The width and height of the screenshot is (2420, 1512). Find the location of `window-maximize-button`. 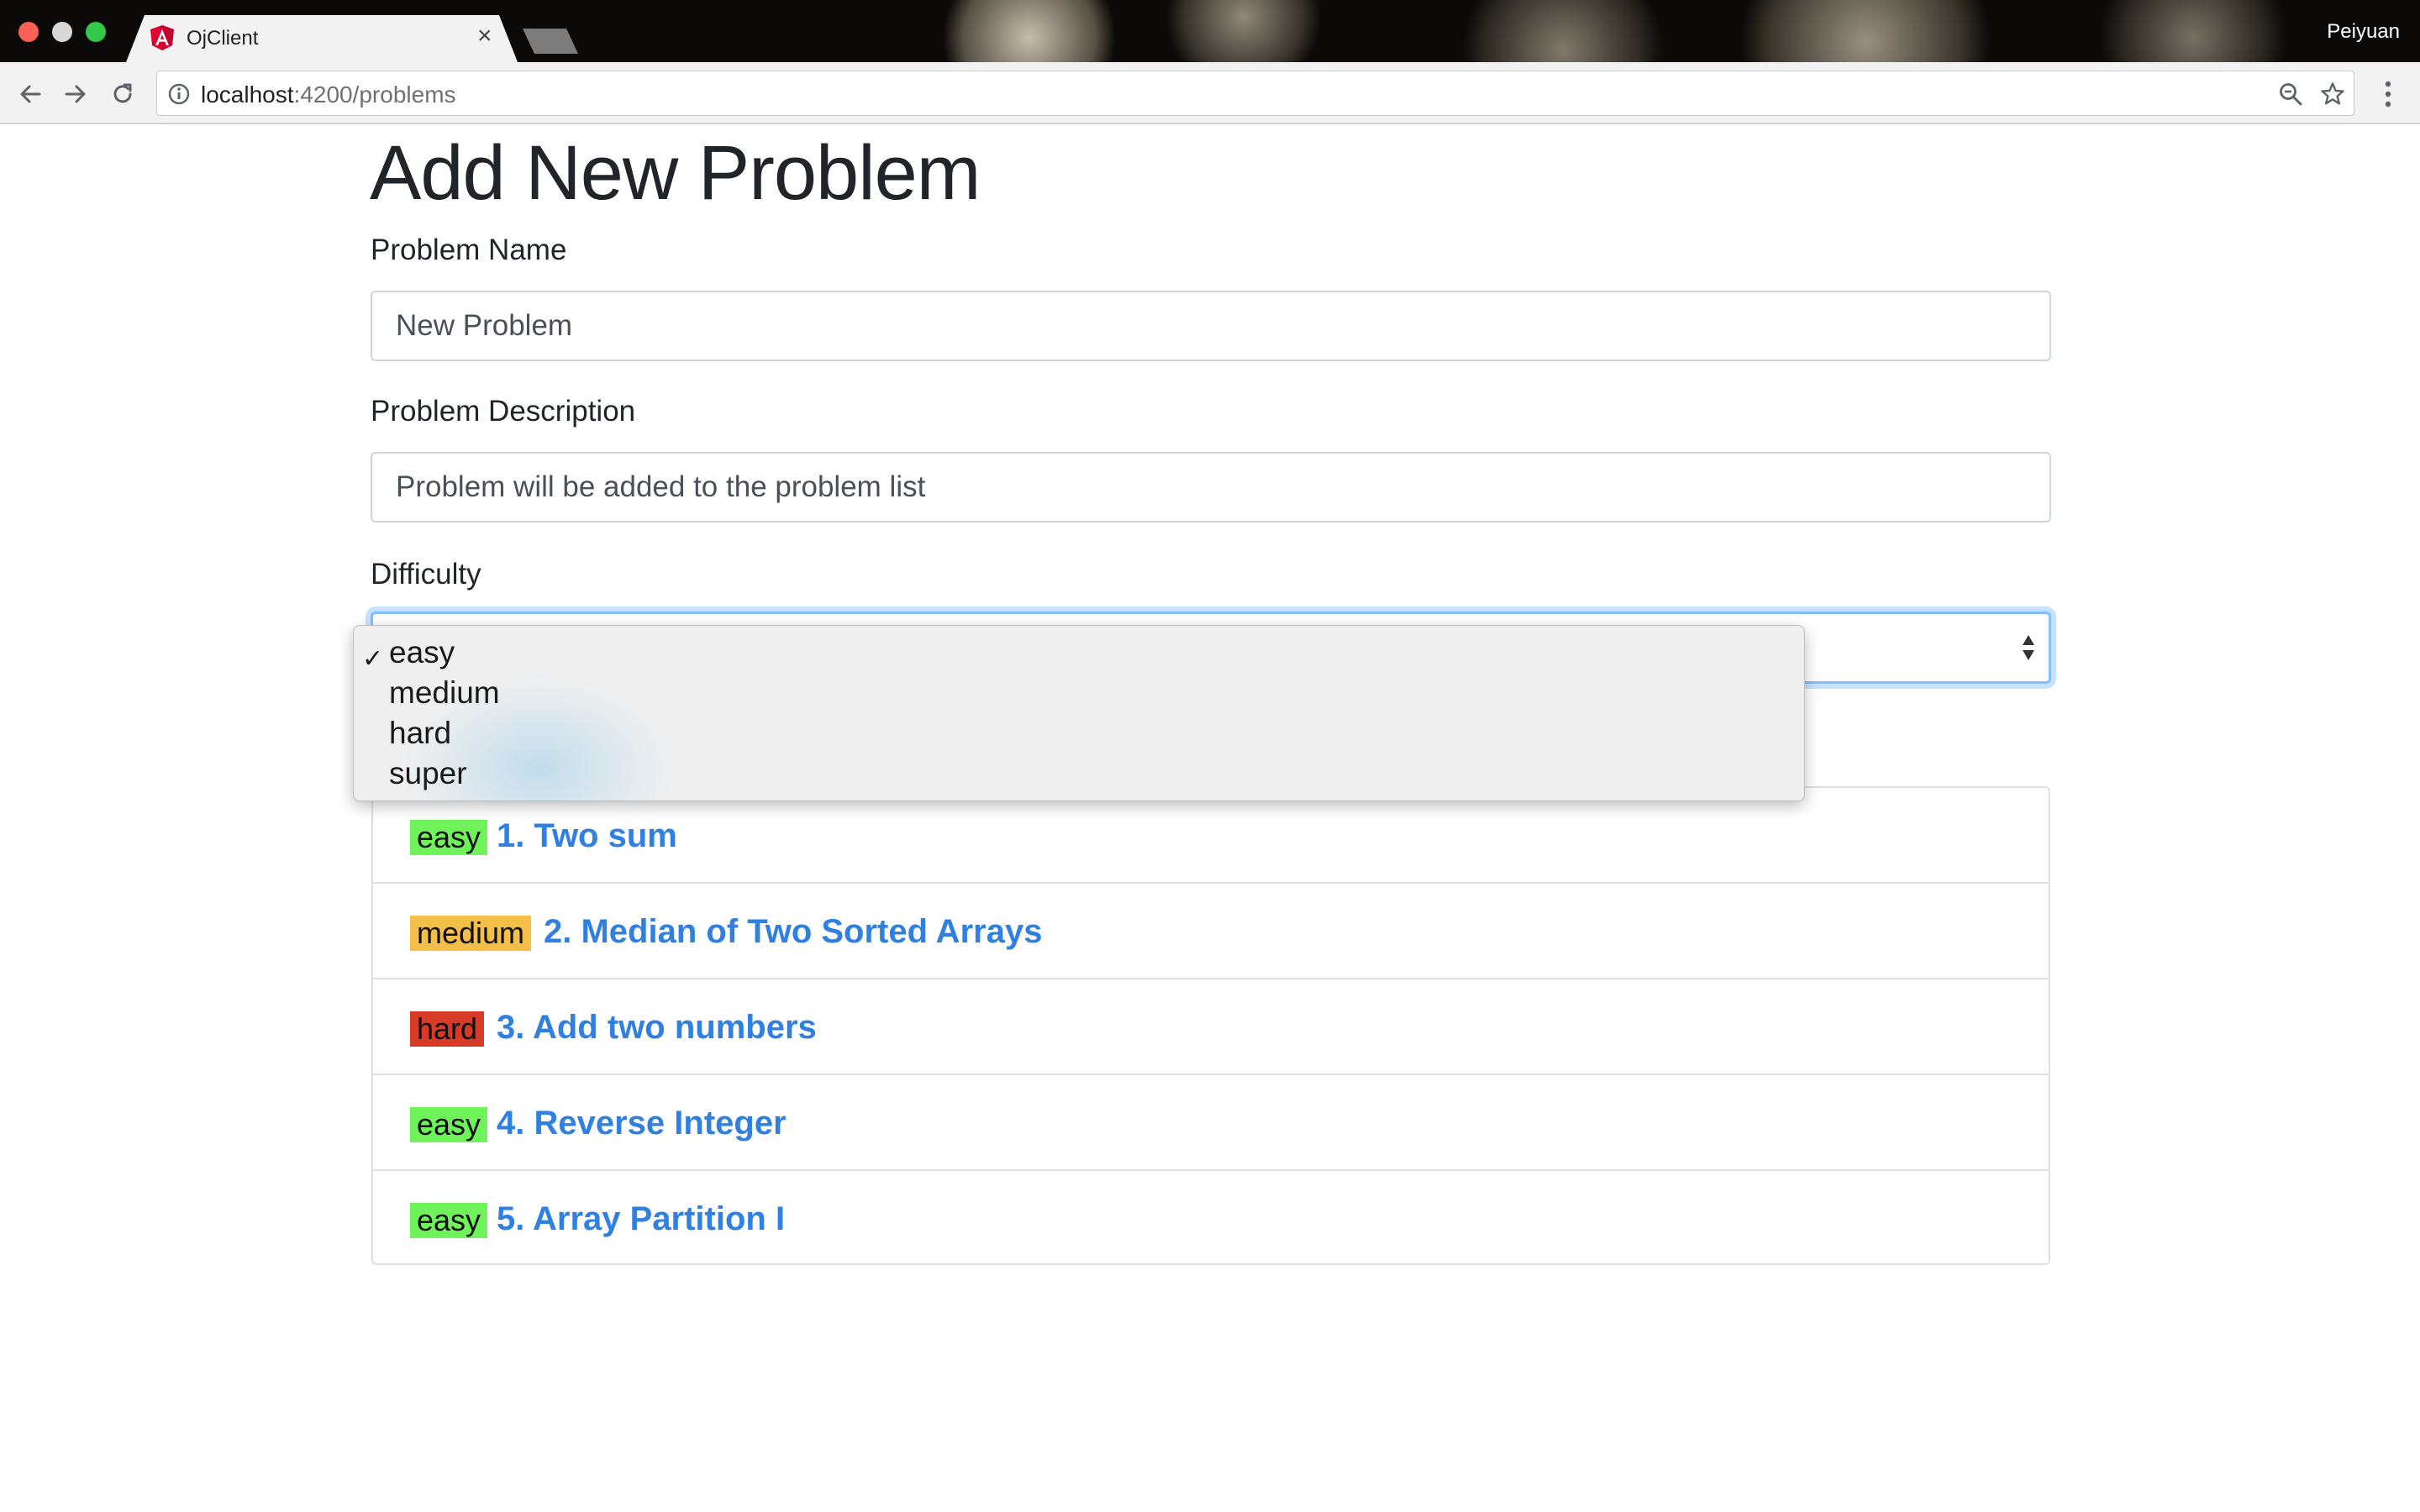

window-maximize-button is located at coordinates (96, 32).